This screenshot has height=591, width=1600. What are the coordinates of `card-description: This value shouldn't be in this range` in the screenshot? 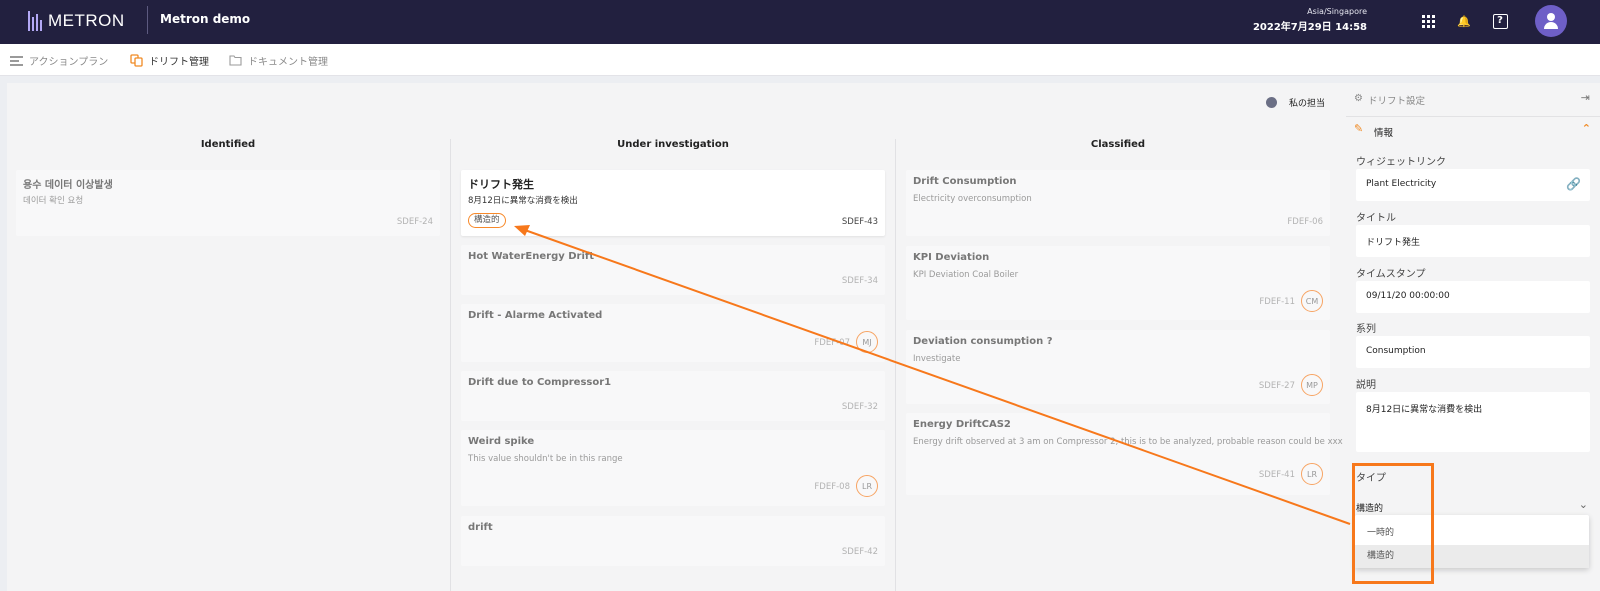 It's located at (545, 459).